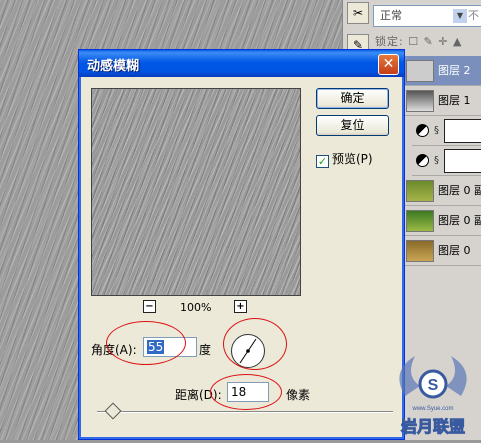 This screenshot has width=481, height=443. What do you see at coordinates (205, 350) in the screenshot?
I see `angle-unit: 度` at bounding box center [205, 350].